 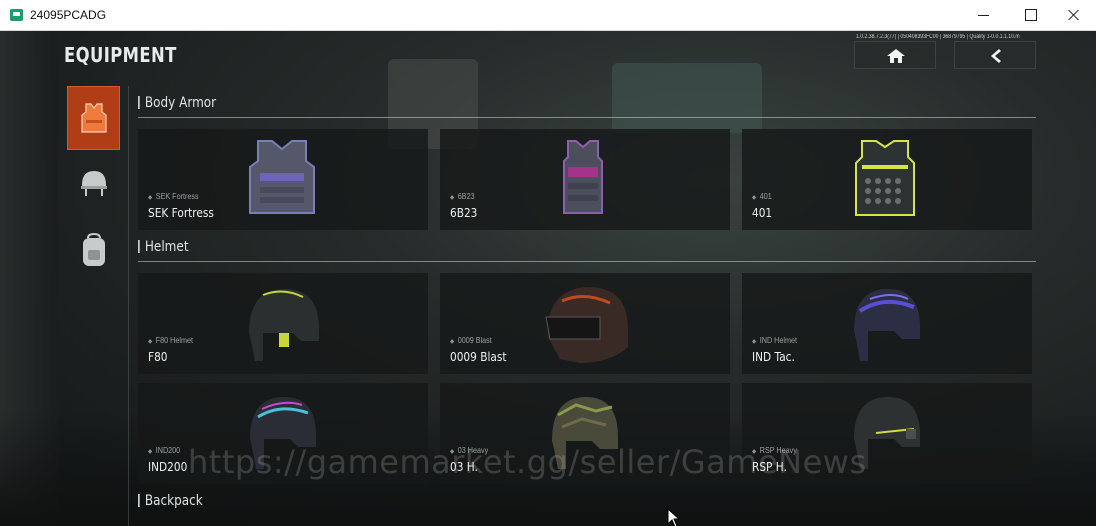 I want to click on helmet-card-f80: F80 Helmet F80, so click(x=283, y=323).